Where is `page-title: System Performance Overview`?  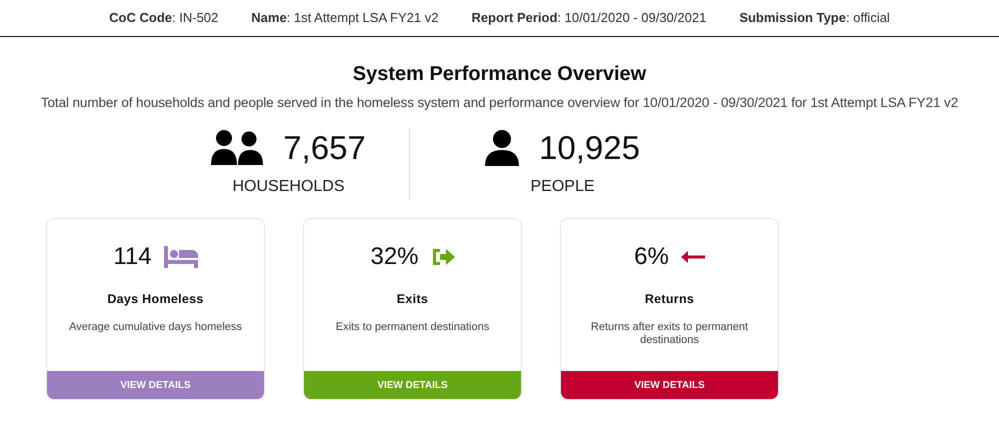
page-title: System Performance Overview is located at coordinates (500, 74).